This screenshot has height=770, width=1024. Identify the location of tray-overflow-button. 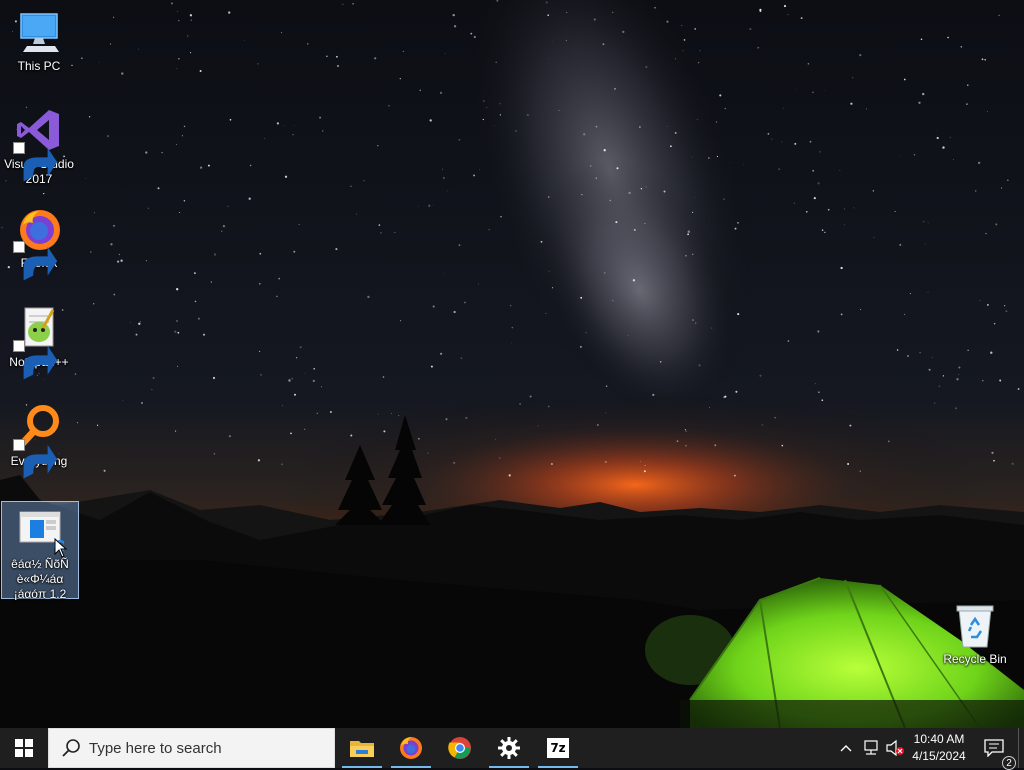
(846, 748).